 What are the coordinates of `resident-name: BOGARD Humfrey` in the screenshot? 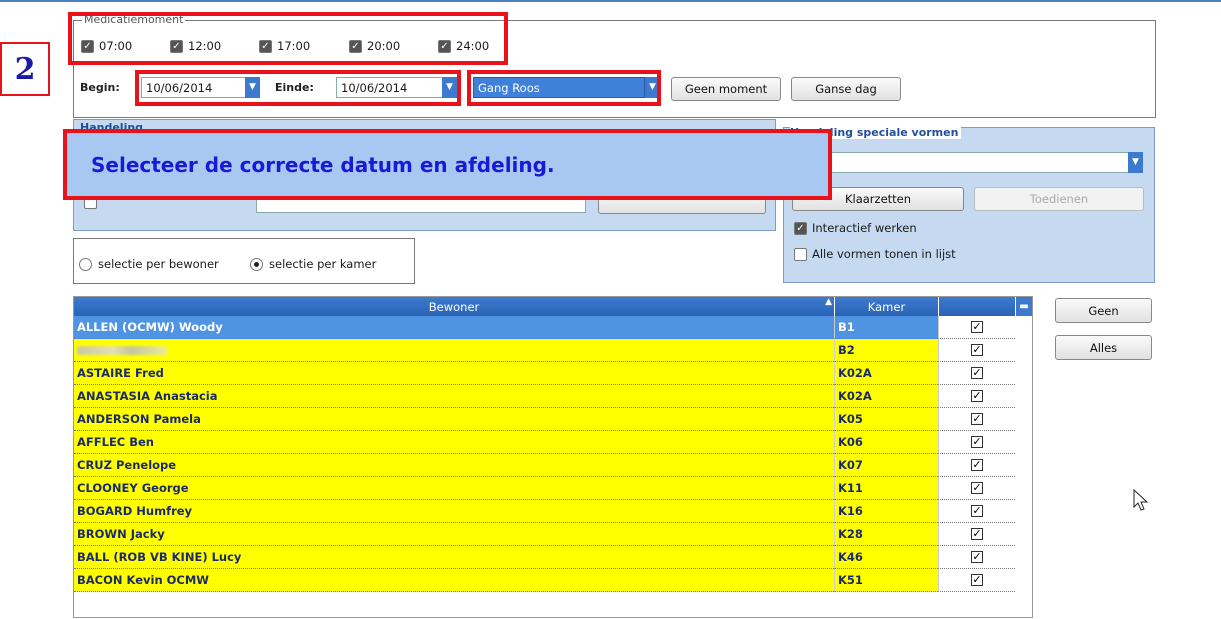 It's located at (454, 511).